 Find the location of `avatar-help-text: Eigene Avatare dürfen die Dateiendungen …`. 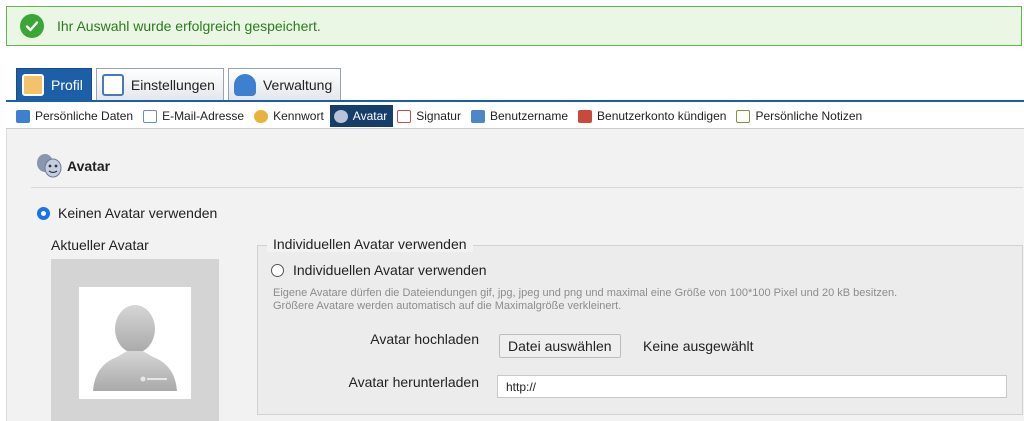

avatar-help-text: Eigene Avatare dürfen die Dateiendungen … is located at coordinates (633, 300).